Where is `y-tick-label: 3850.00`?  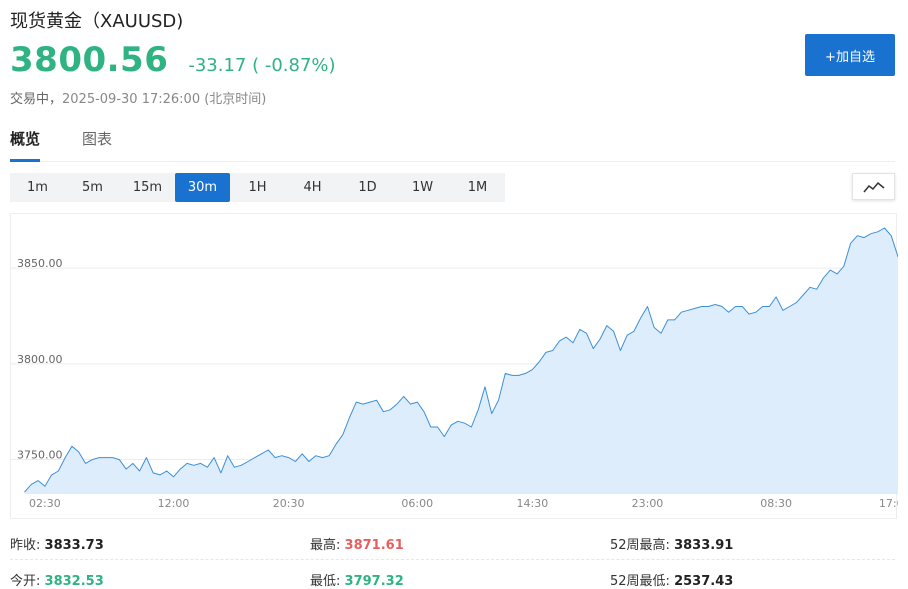
y-tick-label: 3850.00 is located at coordinates (40, 263).